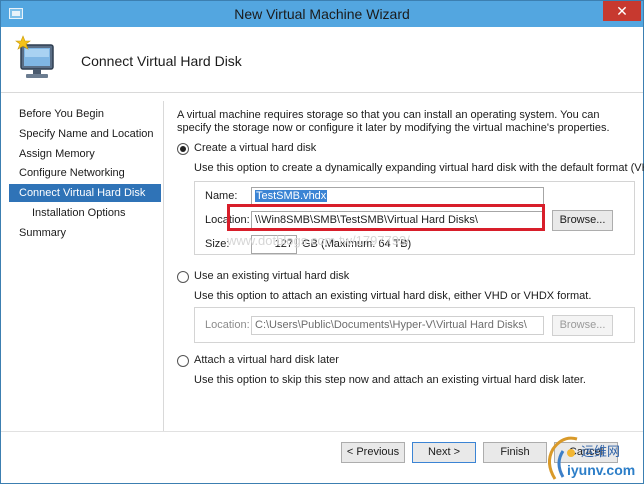  What do you see at coordinates (601, 470) in the screenshot?
I see `logo-text-bottom: iyunv.com` at bounding box center [601, 470].